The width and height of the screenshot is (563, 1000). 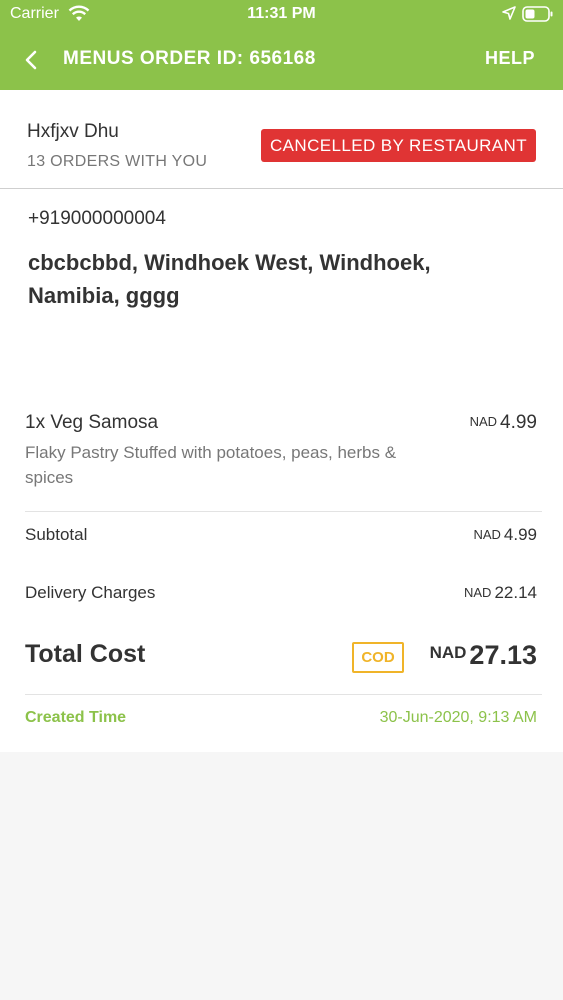 I want to click on status-badge: CANCELLED BY RESTAURANT, so click(x=398, y=145).